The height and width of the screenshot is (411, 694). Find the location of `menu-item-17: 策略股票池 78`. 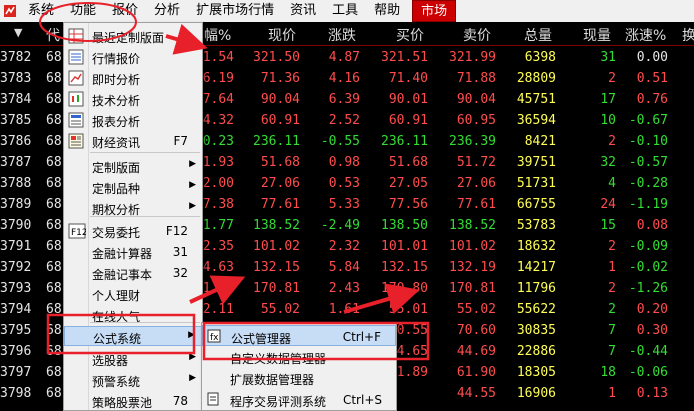

menu-item-17: 策略股票池 78 is located at coordinates (133, 401).